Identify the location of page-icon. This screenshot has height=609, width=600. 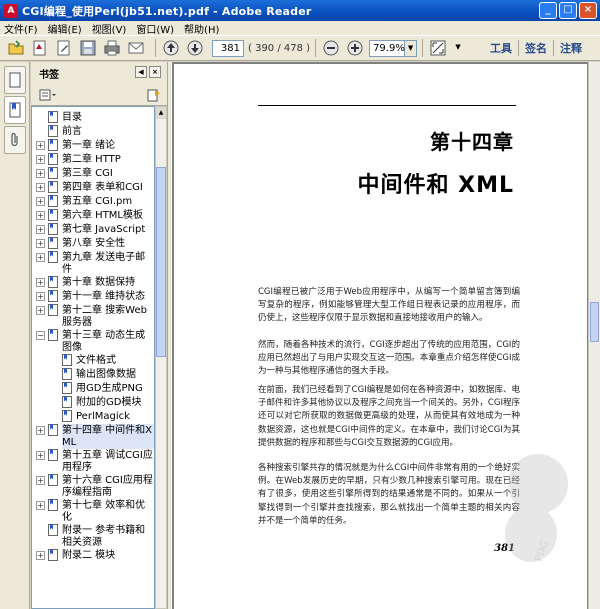
(15, 80).